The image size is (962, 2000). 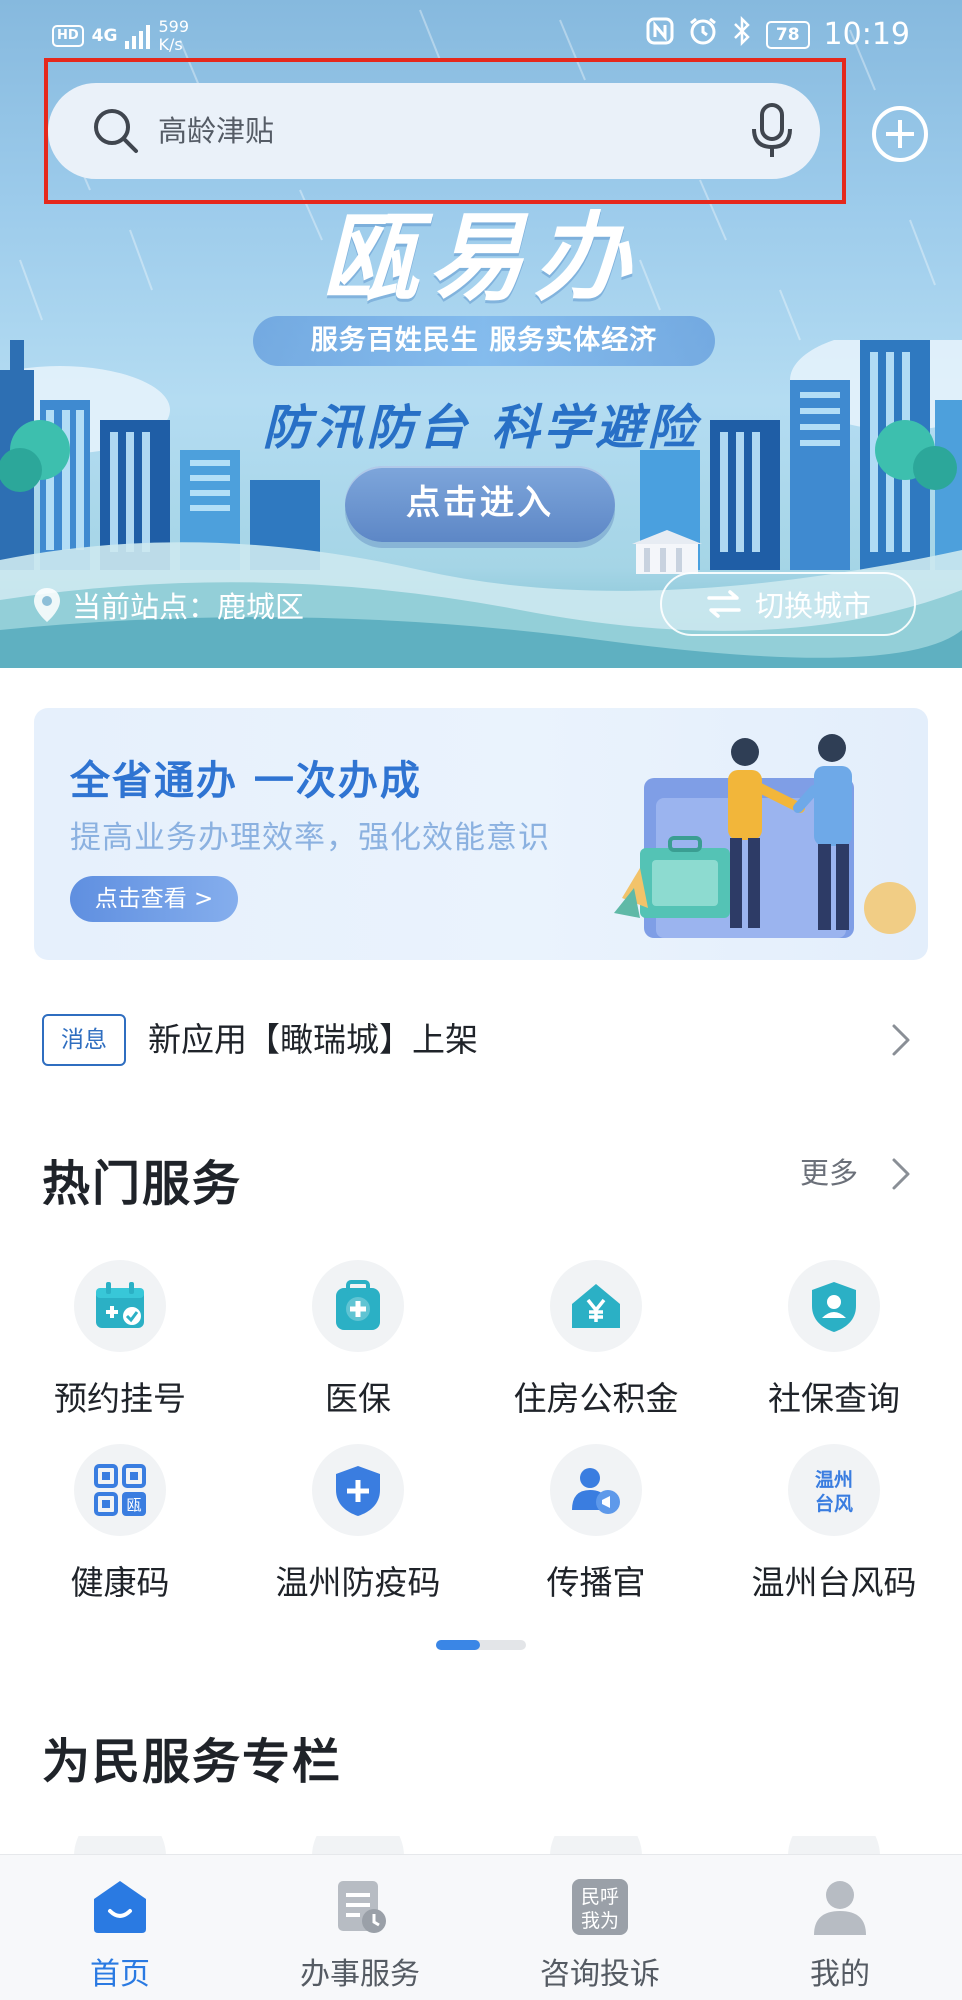 I want to click on chevron-right-icon, so click(x=901, y=1040).